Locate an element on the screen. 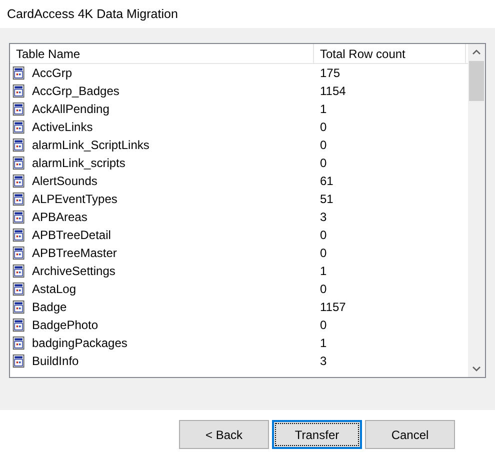 This screenshot has width=495, height=460. table-name-cell: AckAllPending is located at coordinates (71, 109).